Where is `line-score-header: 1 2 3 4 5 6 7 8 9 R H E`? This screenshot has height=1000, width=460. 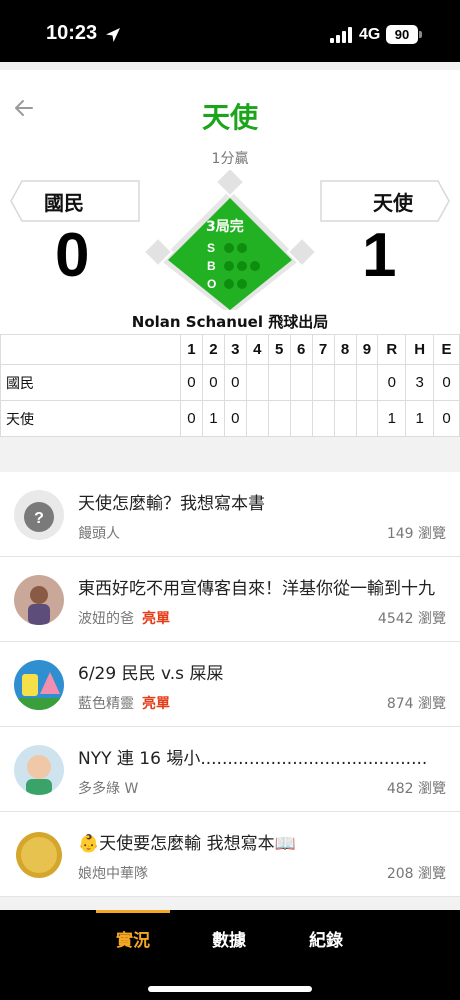 line-score-header: 1 2 3 4 5 6 7 8 9 R H E is located at coordinates (230, 349).